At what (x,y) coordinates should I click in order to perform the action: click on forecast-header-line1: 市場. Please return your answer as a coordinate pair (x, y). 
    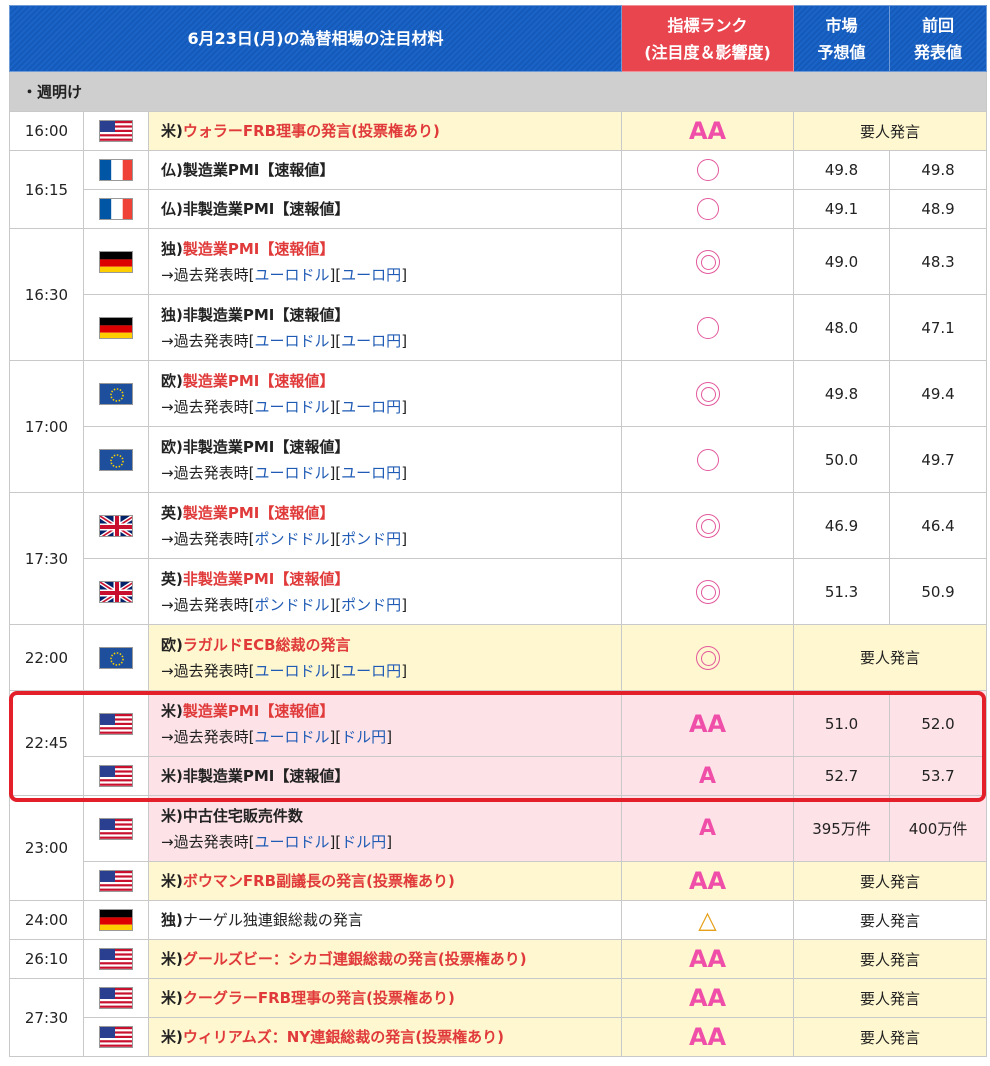
    Looking at the image, I should click on (841, 25).